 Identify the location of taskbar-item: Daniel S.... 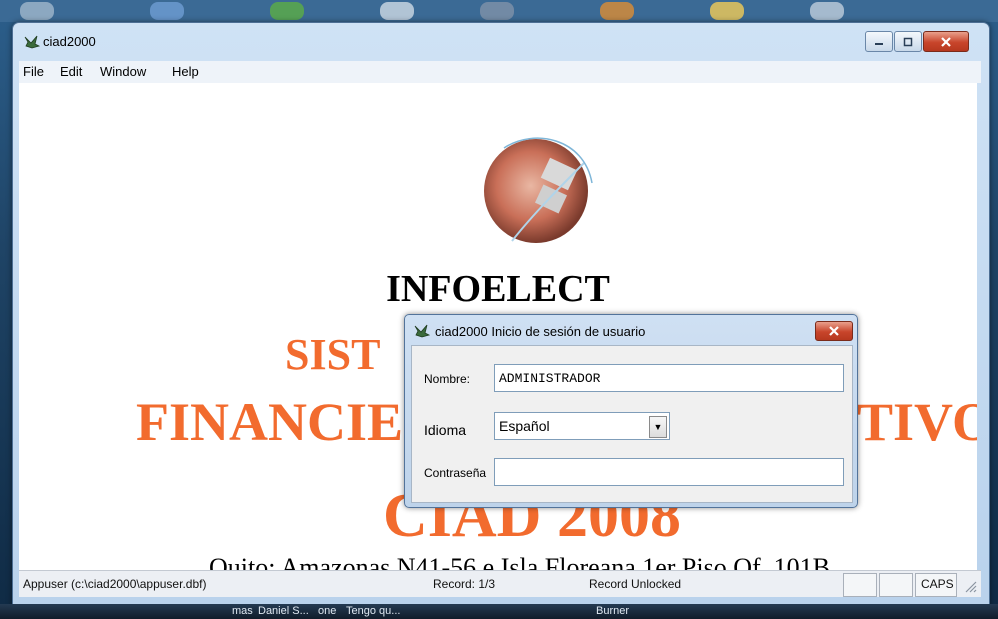
(283, 611).